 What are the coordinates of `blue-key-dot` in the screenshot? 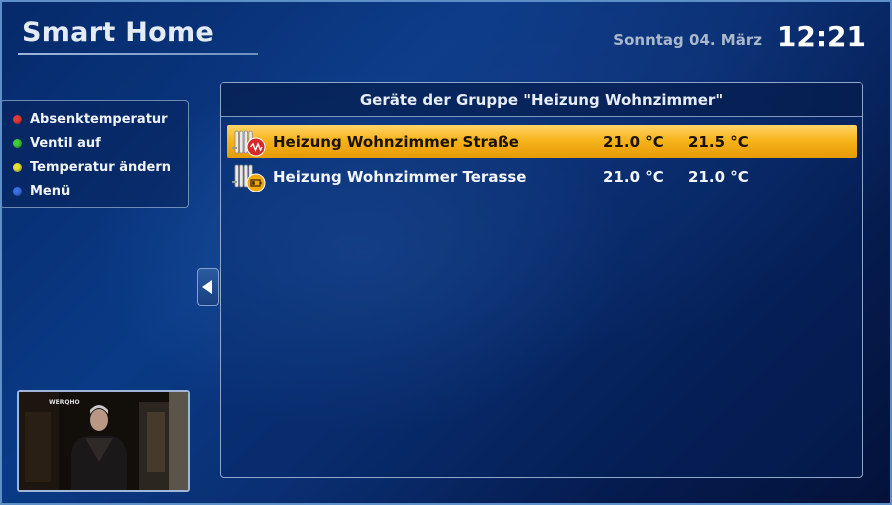 It's located at (17, 191).